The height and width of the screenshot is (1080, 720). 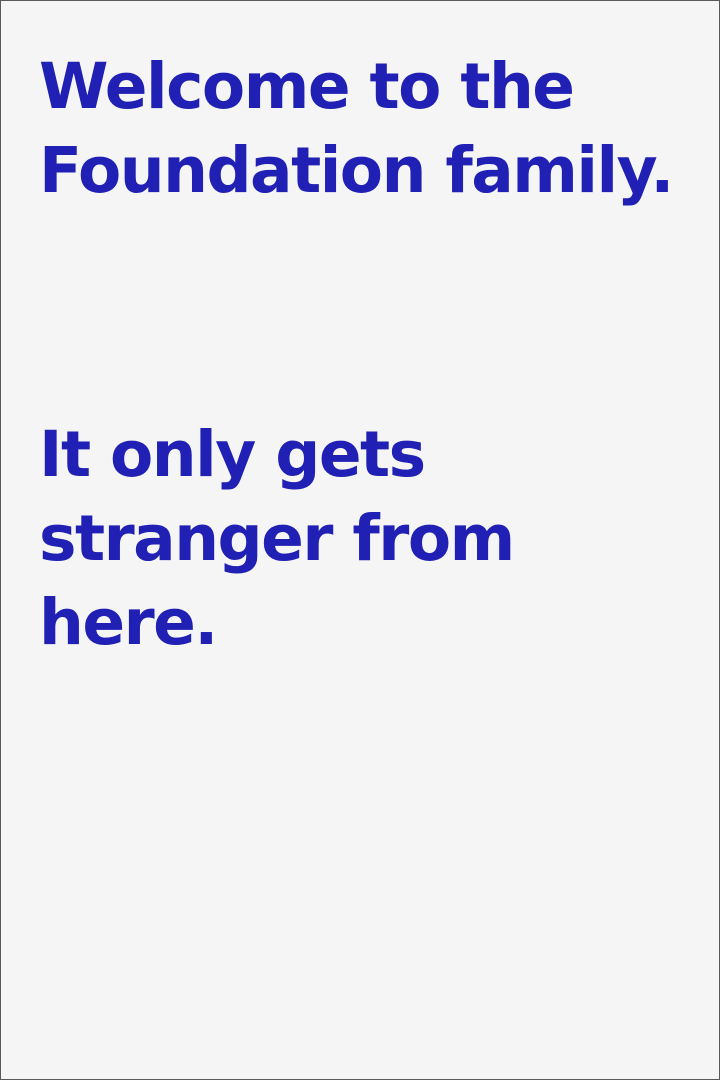 I want to click on greeting-text: Welcome to the Foundation family., so click(x=356, y=128).